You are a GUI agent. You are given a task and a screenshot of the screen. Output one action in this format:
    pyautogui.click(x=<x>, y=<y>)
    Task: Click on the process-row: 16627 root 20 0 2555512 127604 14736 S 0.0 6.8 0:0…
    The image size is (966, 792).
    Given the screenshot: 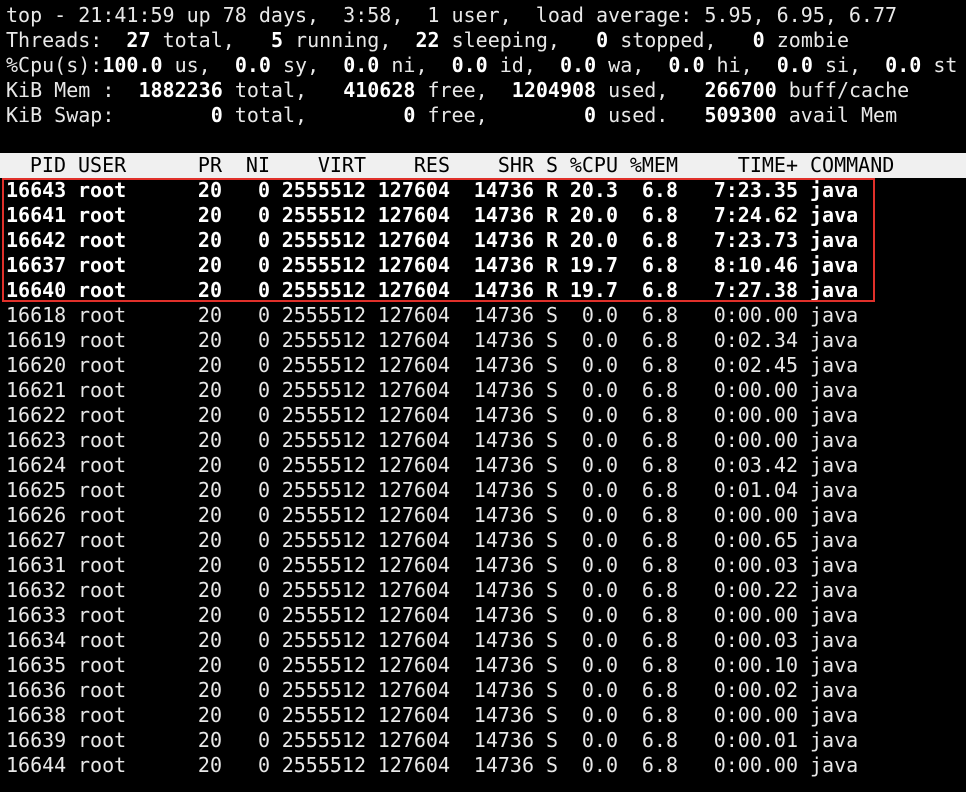 What is the action you would take?
    pyautogui.click(x=486, y=540)
    